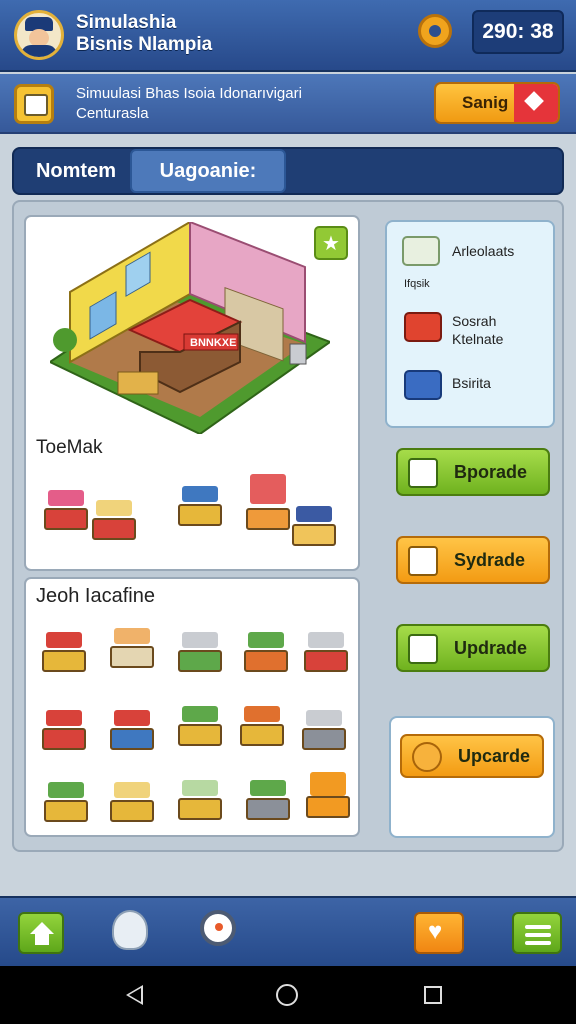  What do you see at coordinates (417, 284) in the screenshot?
I see `stat-1-sub: Ifqsik` at bounding box center [417, 284].